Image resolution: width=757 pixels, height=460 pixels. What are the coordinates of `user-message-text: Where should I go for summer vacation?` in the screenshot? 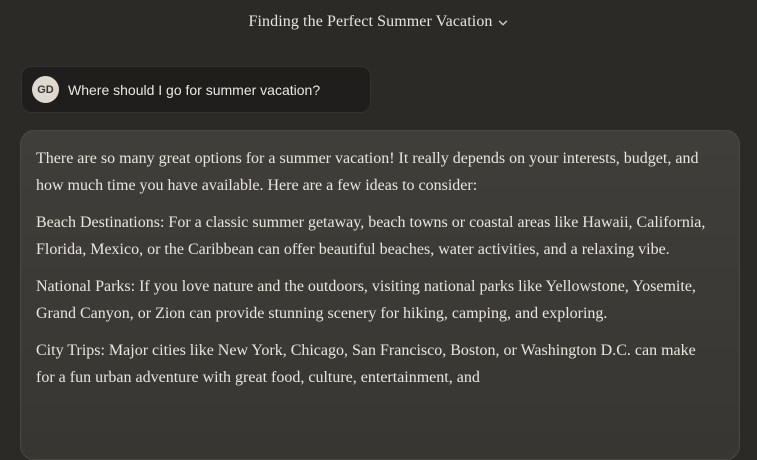 It's located at (194, 89).